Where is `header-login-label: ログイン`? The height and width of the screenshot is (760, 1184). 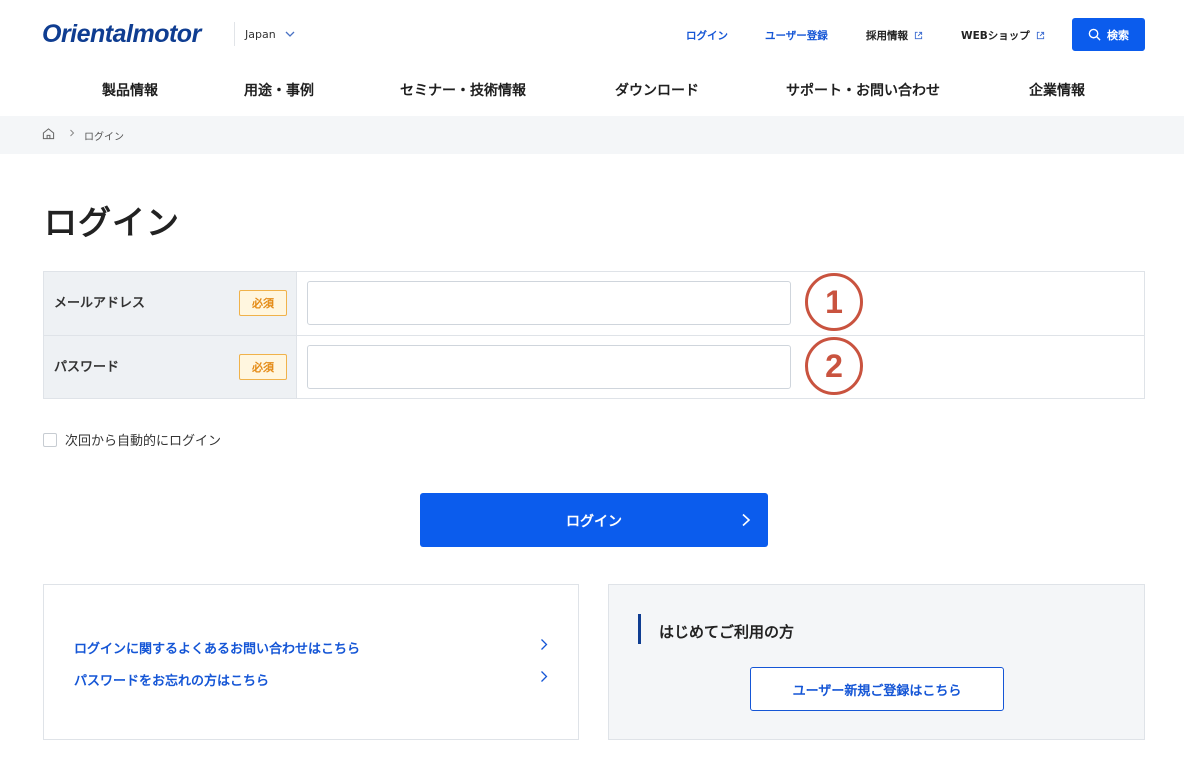
header-login-label: ログイン is located at coordinates (707, 36).